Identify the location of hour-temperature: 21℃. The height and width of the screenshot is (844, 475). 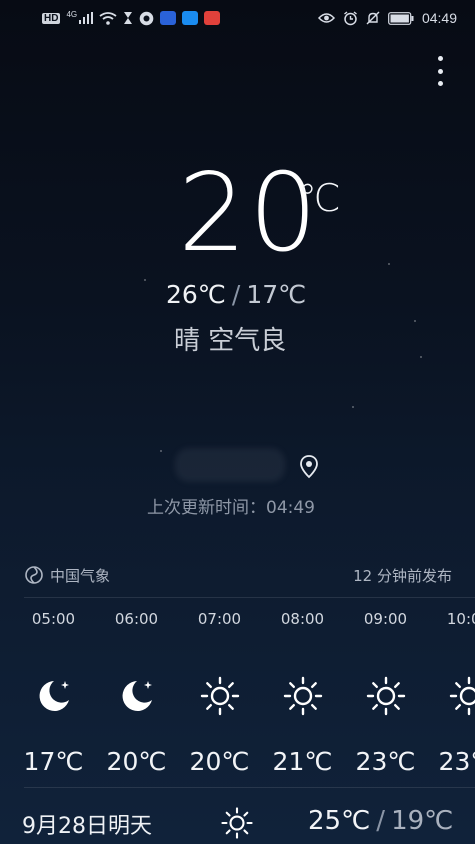
(302, 761).